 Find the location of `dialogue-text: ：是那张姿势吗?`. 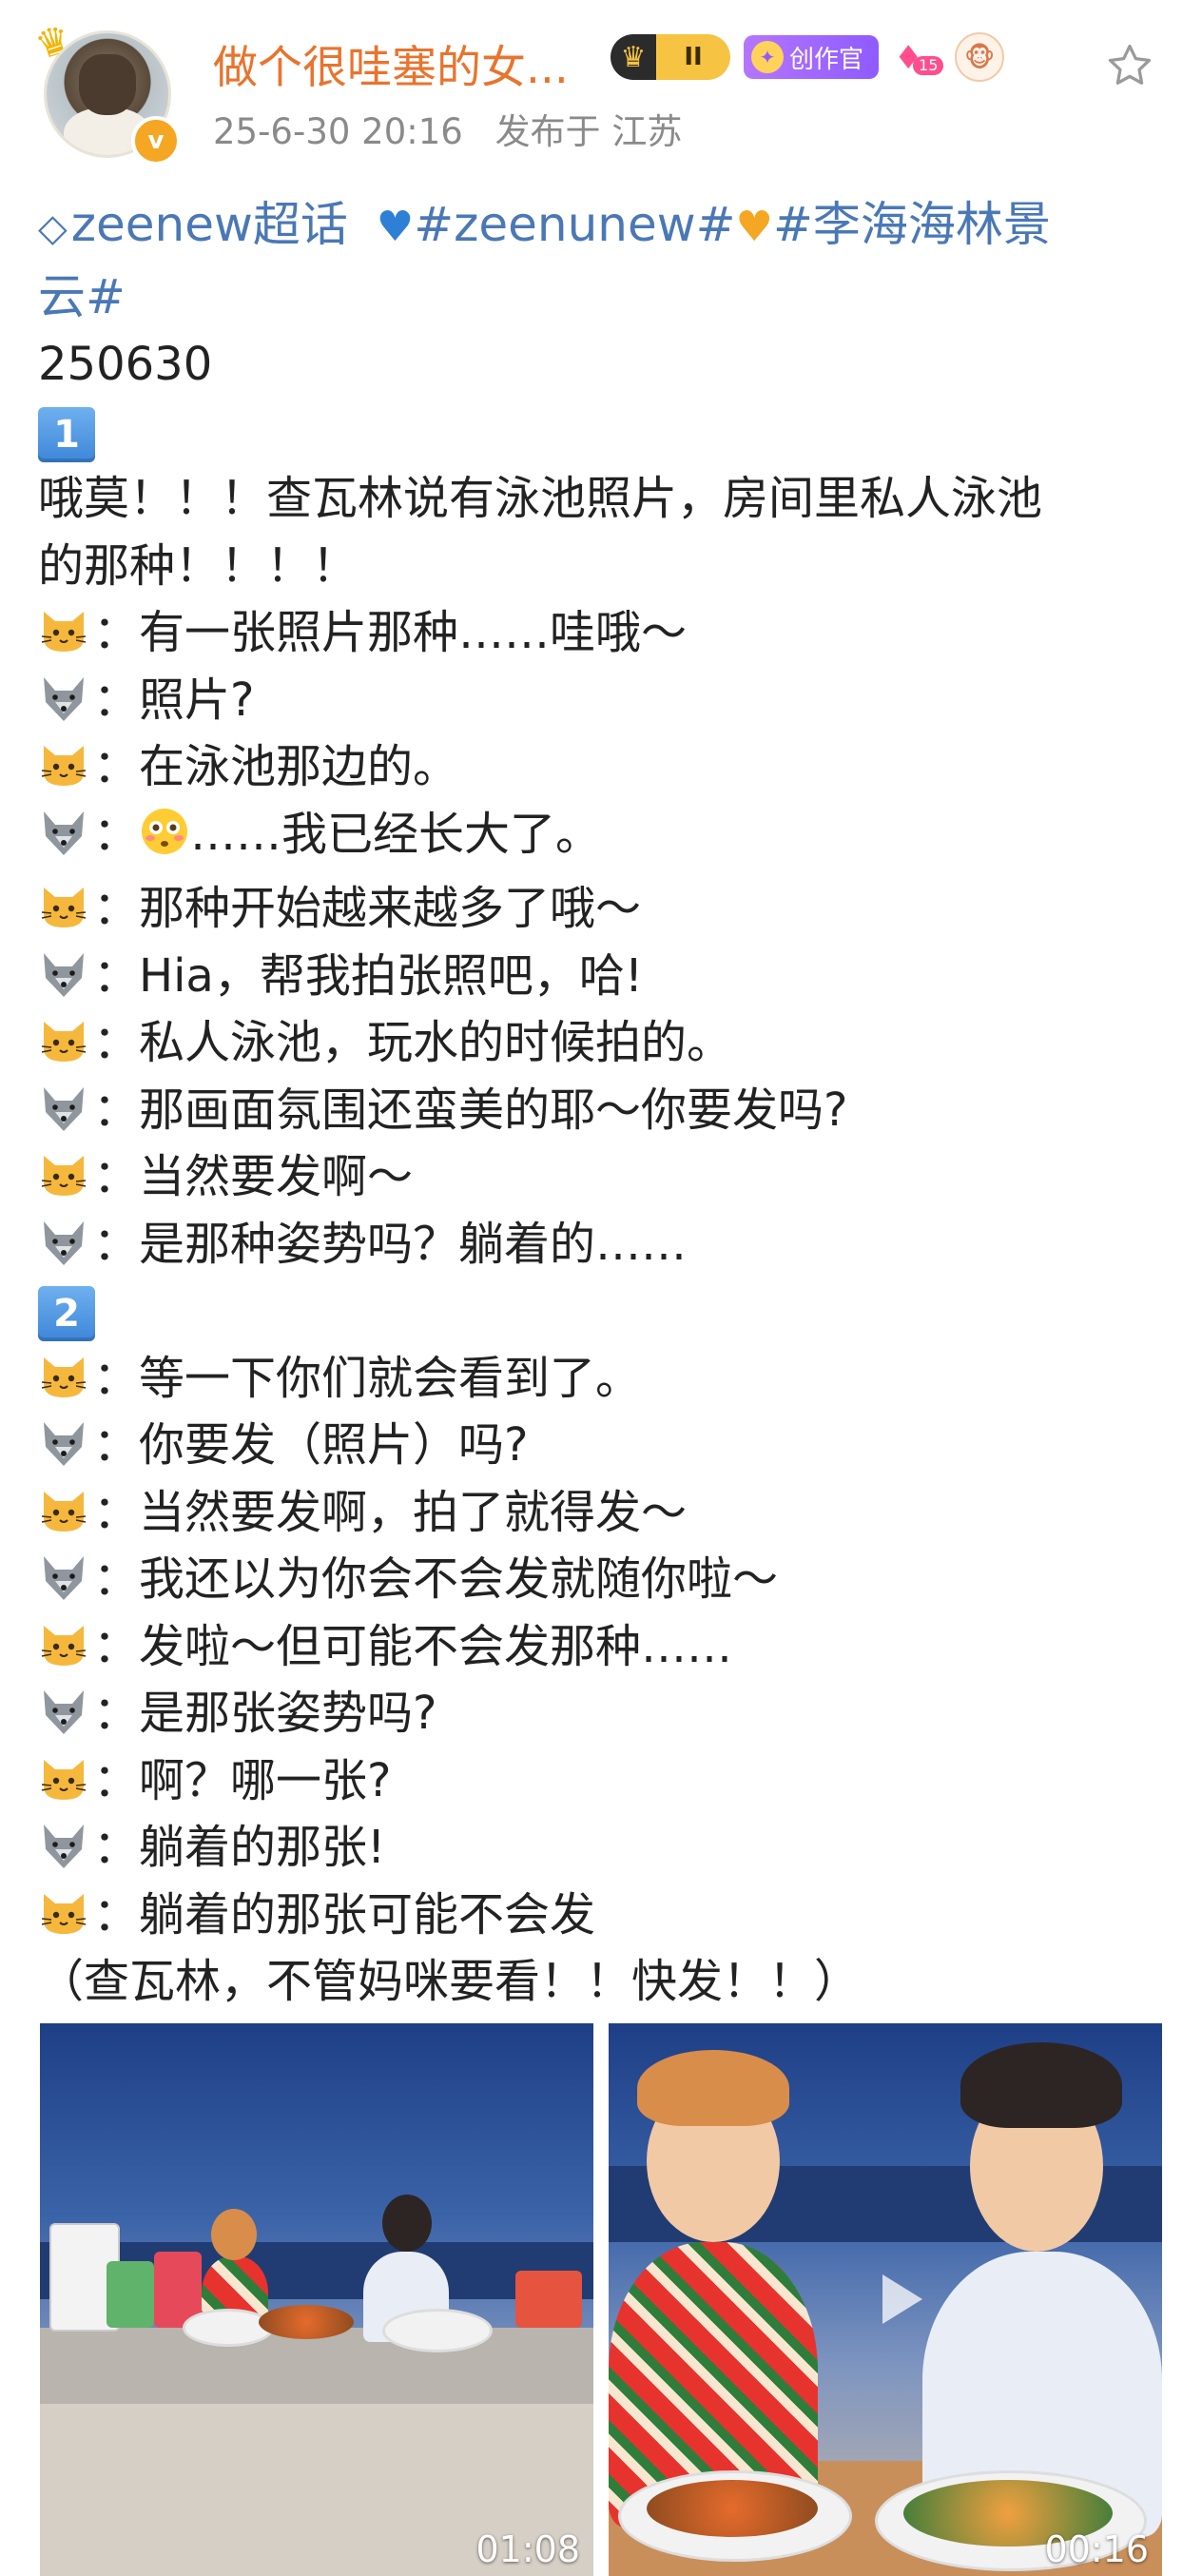

dialogue-text: ：是那张姿势吗? is located at coordinates (265, 1714).